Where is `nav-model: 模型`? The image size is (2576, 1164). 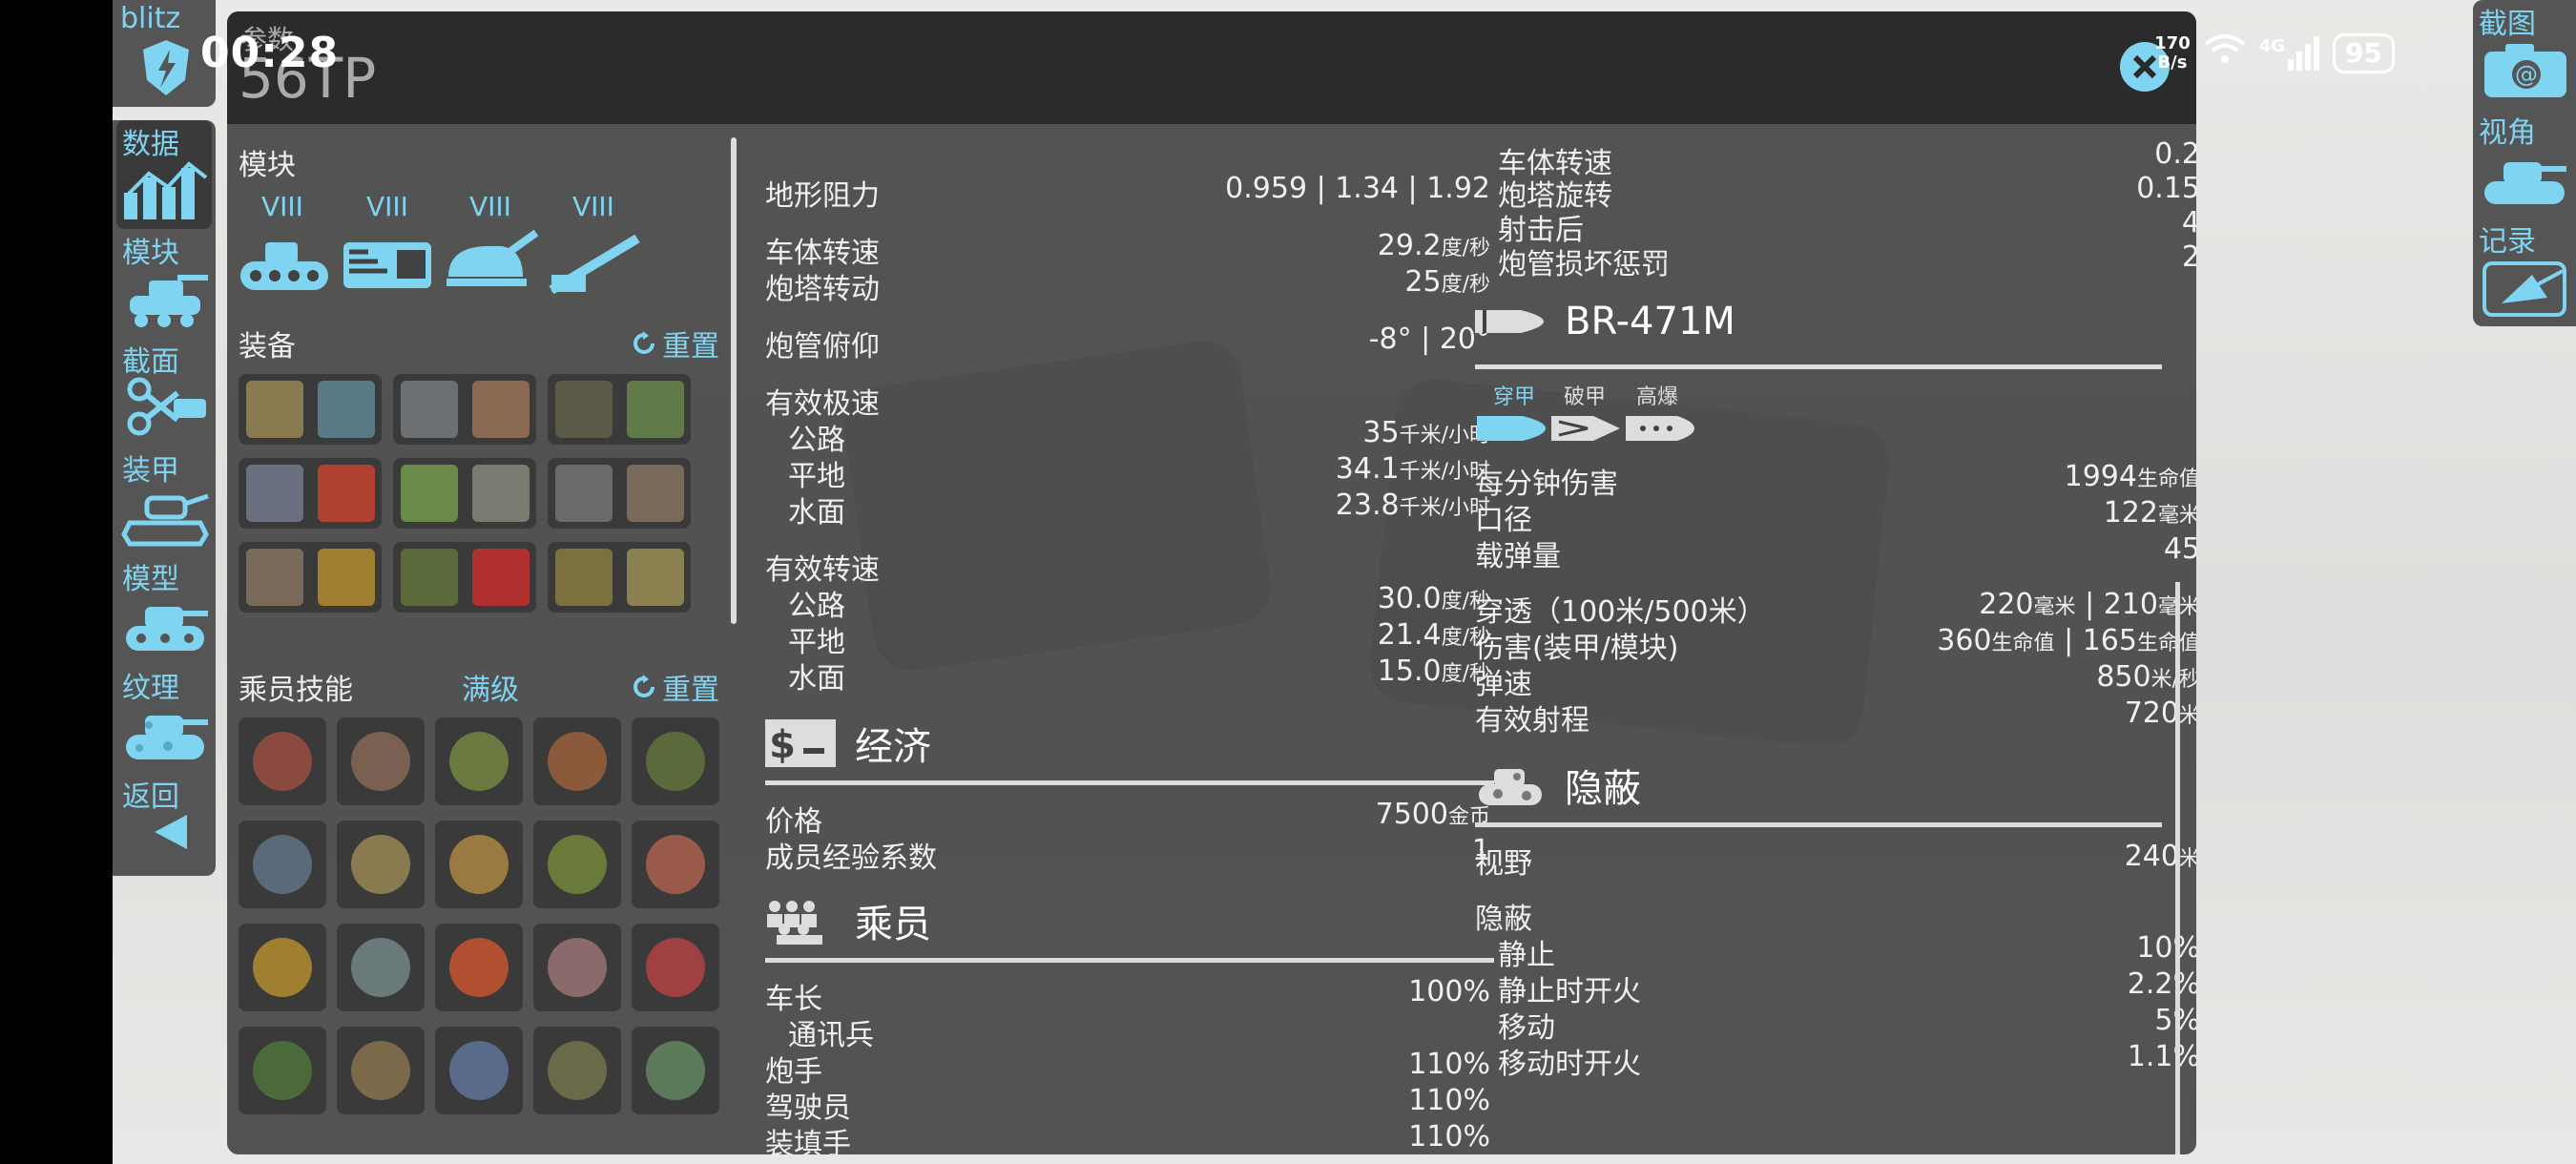 nav-model: 模型 is located at coordinates (164, 609).